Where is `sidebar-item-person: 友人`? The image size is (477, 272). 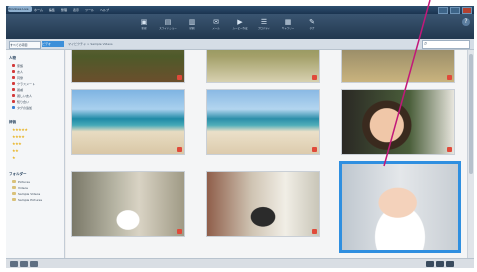 sidebar-item-person: 友人 is located at coordinates (17, 71).